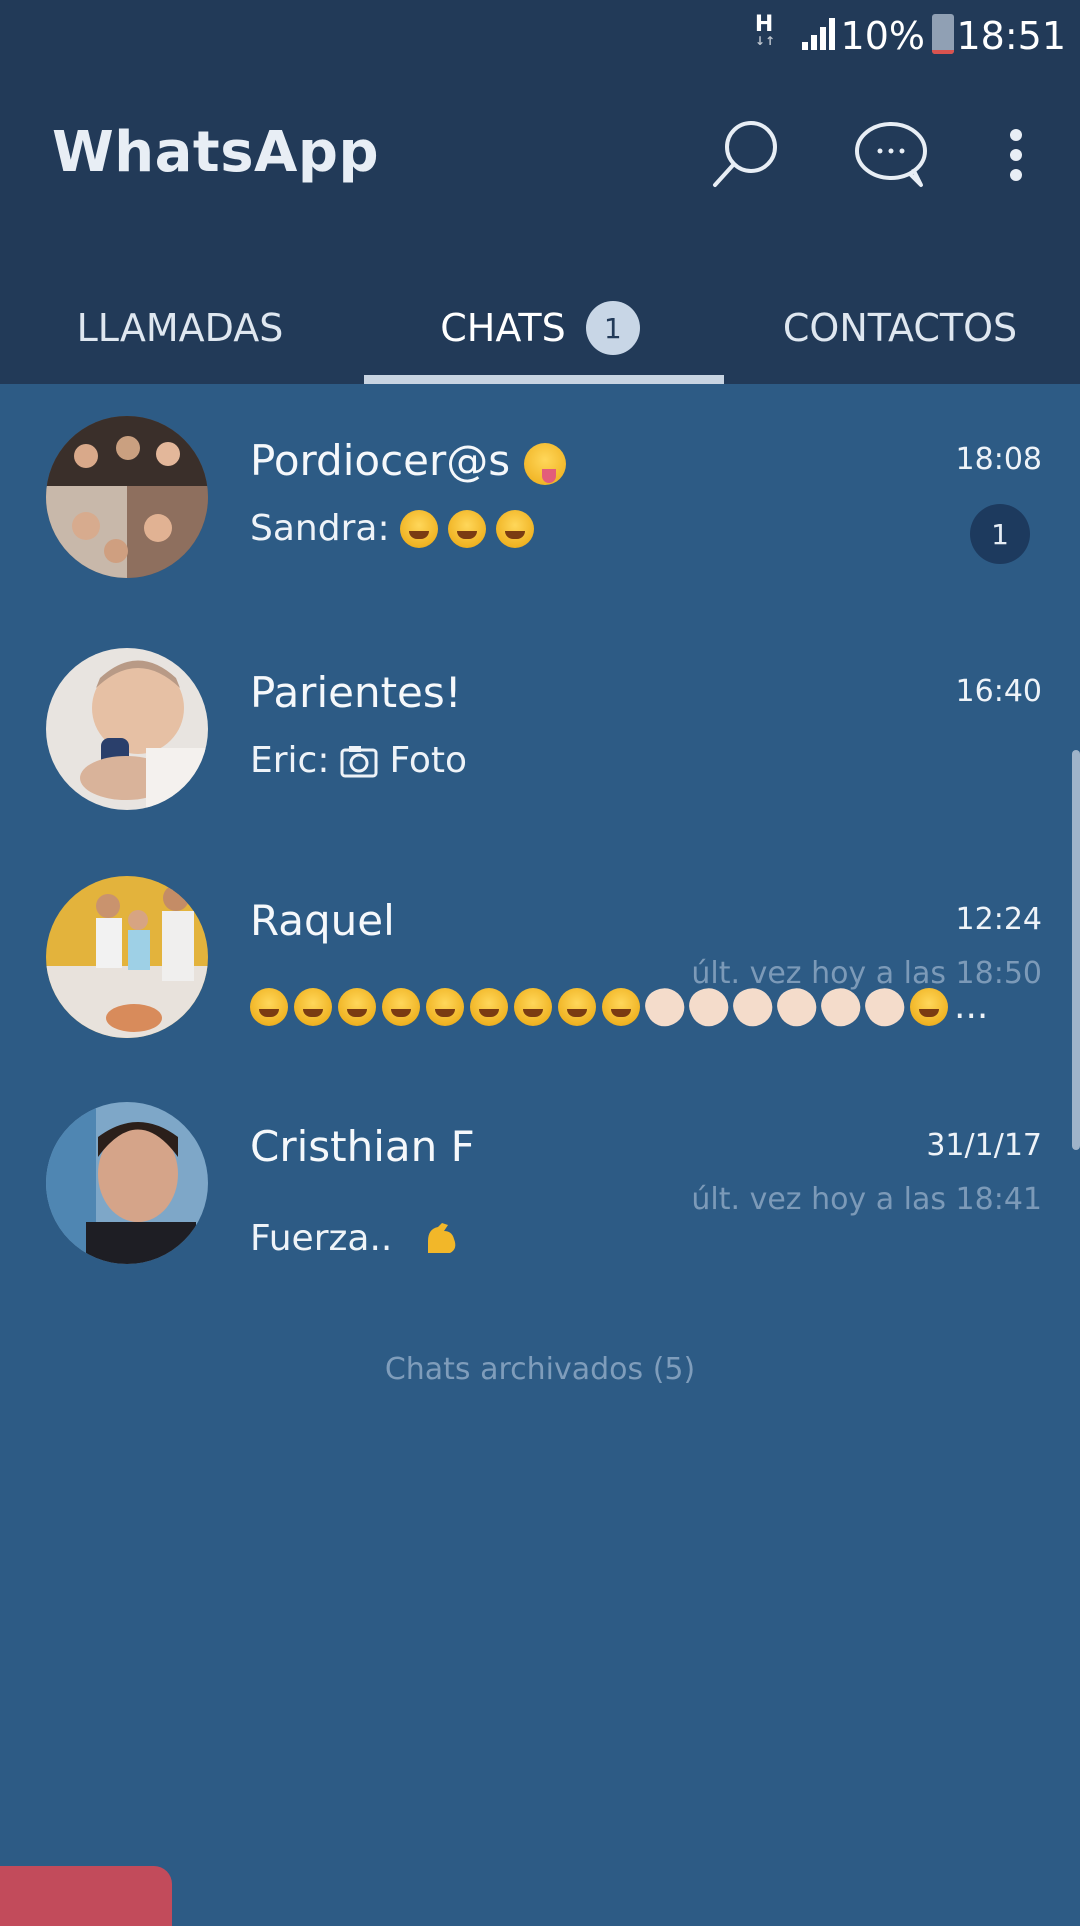 This screenshot has height=1926, width=1080. Describe the element at coordinates (540, 729) in the screenshot. I see `chat-row-parientes: Parientes! 16:40 Eric: Foto` at that location.